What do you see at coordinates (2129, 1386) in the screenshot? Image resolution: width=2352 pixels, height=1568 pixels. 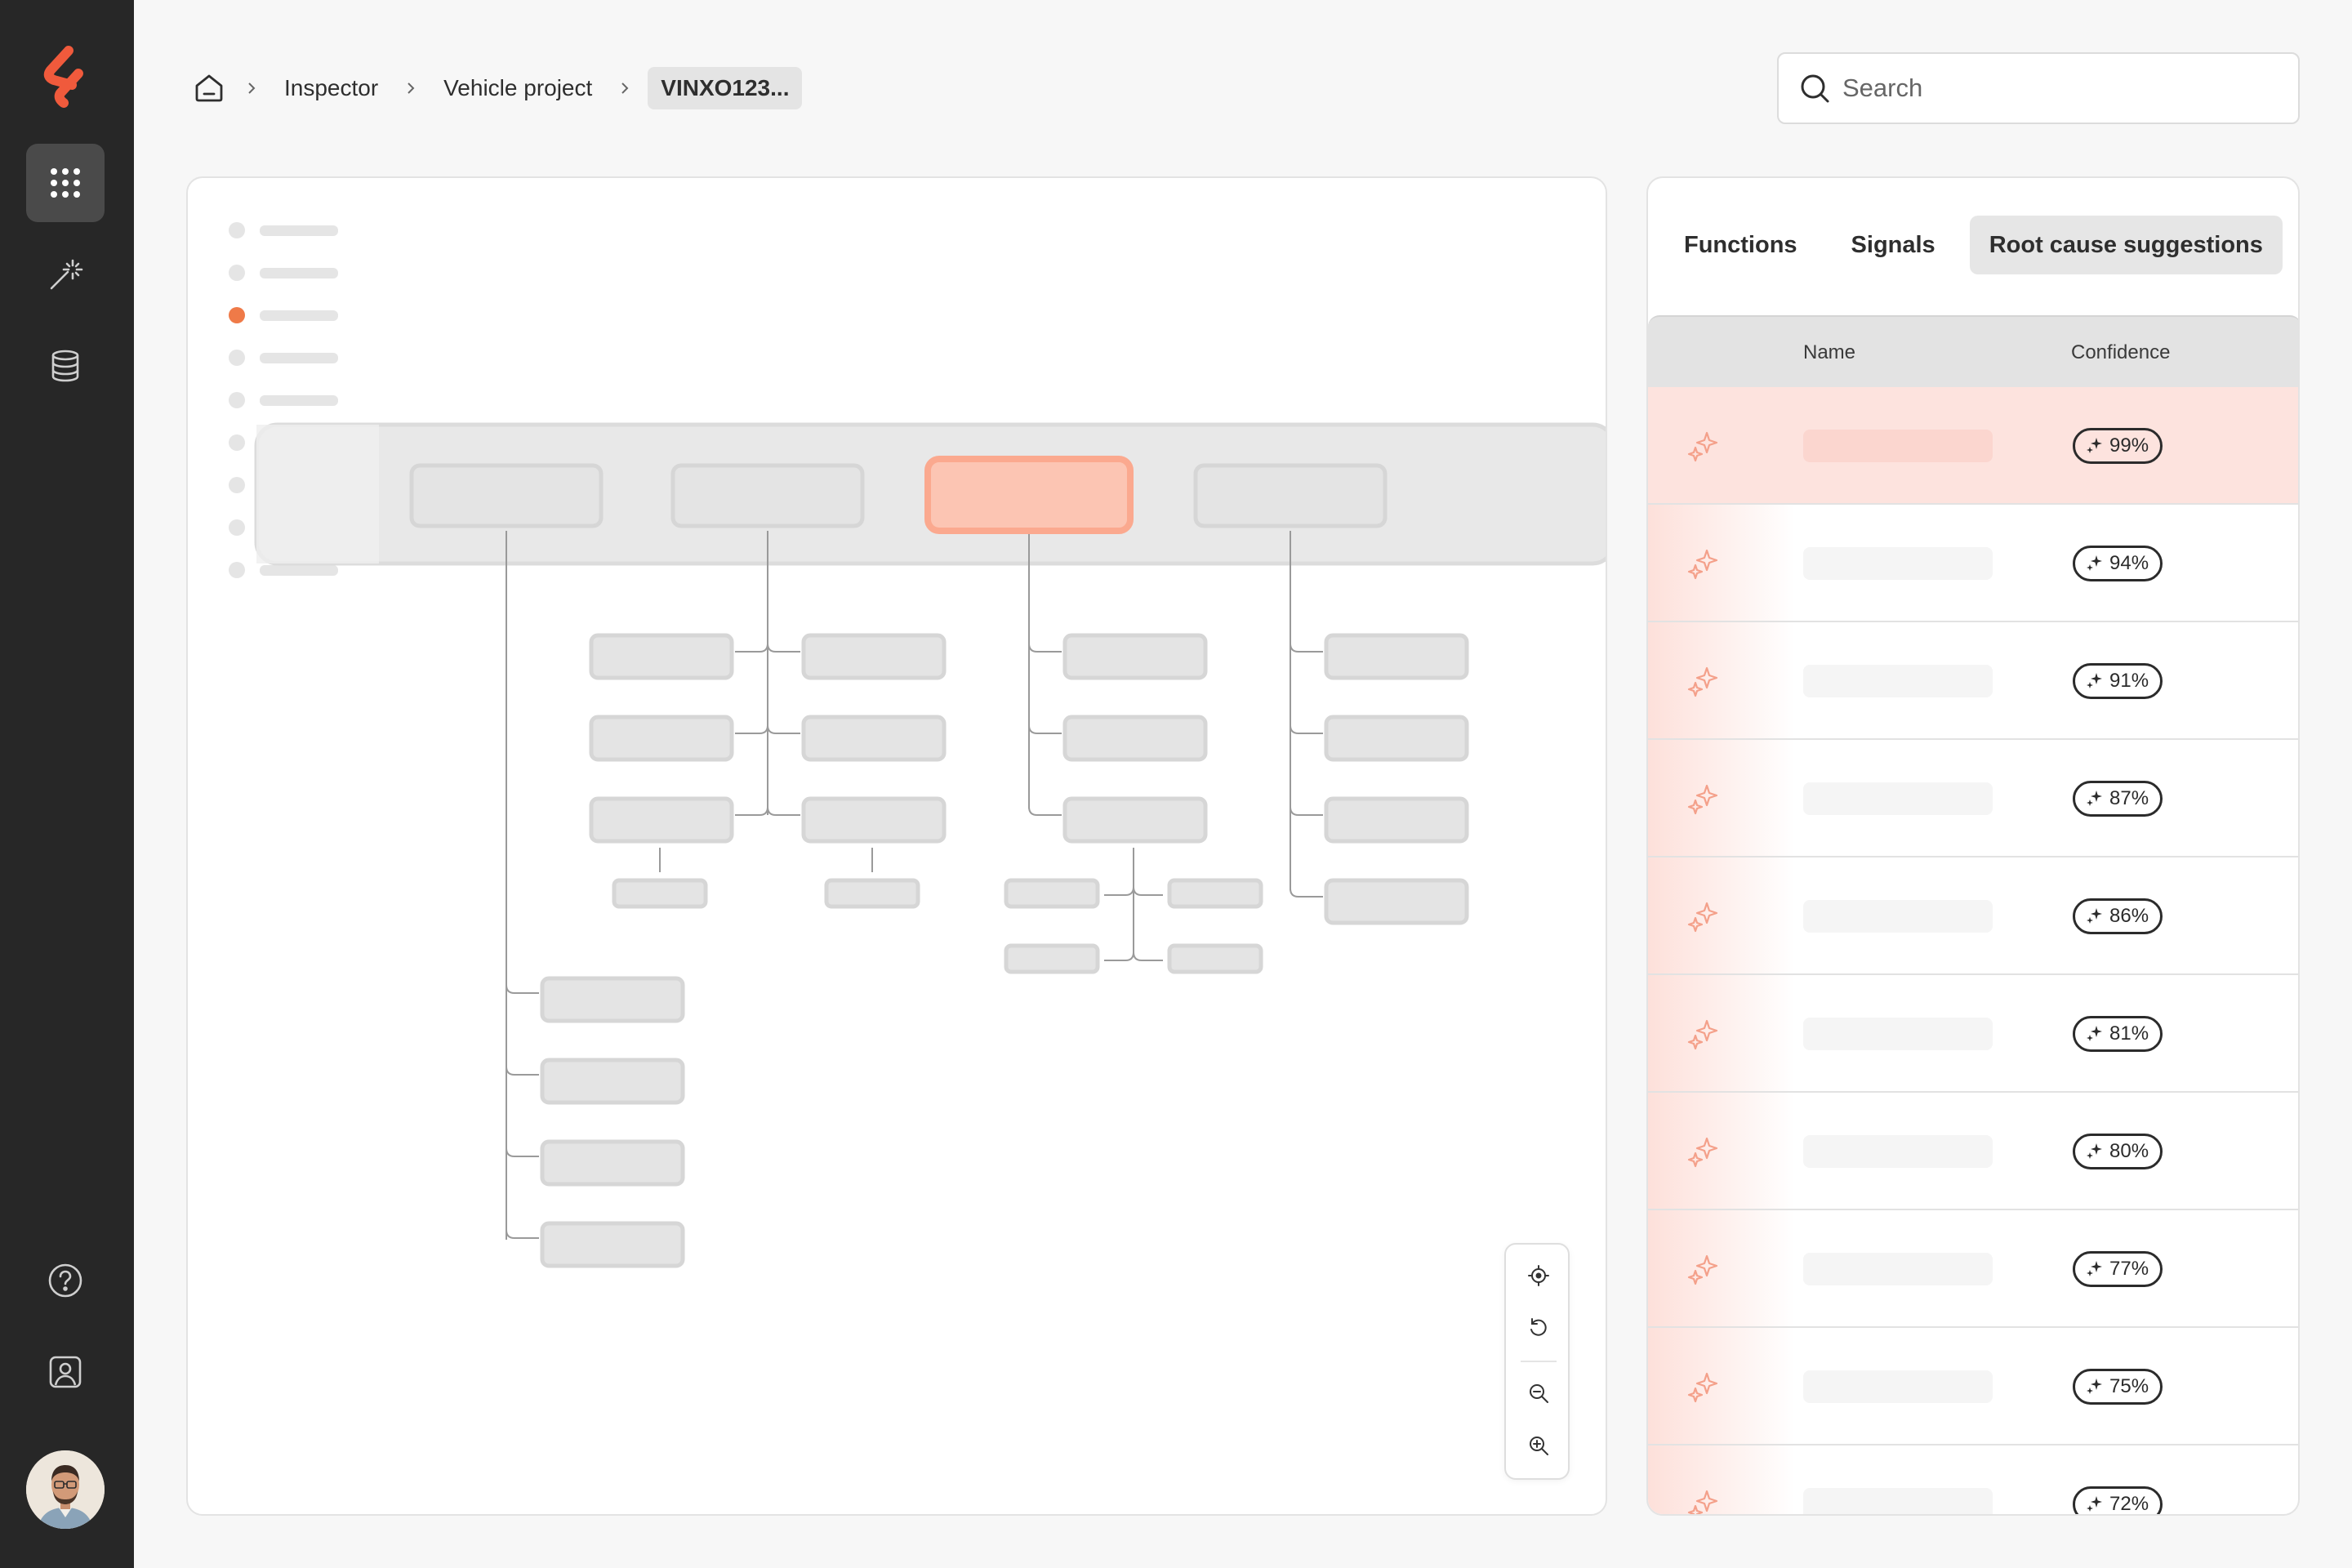 I see `confidence-value: 75%` at bounding box center [2129, 1386].